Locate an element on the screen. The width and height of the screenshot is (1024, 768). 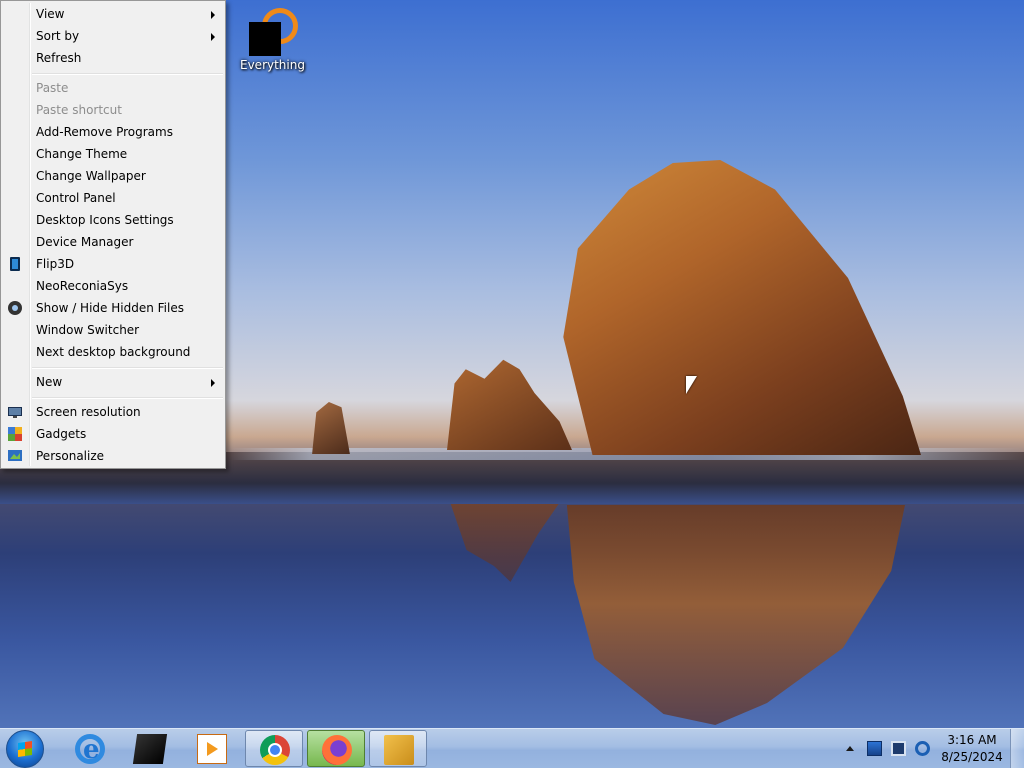
desktop-icon-everything: Everything is located at coordinates (272, 43).